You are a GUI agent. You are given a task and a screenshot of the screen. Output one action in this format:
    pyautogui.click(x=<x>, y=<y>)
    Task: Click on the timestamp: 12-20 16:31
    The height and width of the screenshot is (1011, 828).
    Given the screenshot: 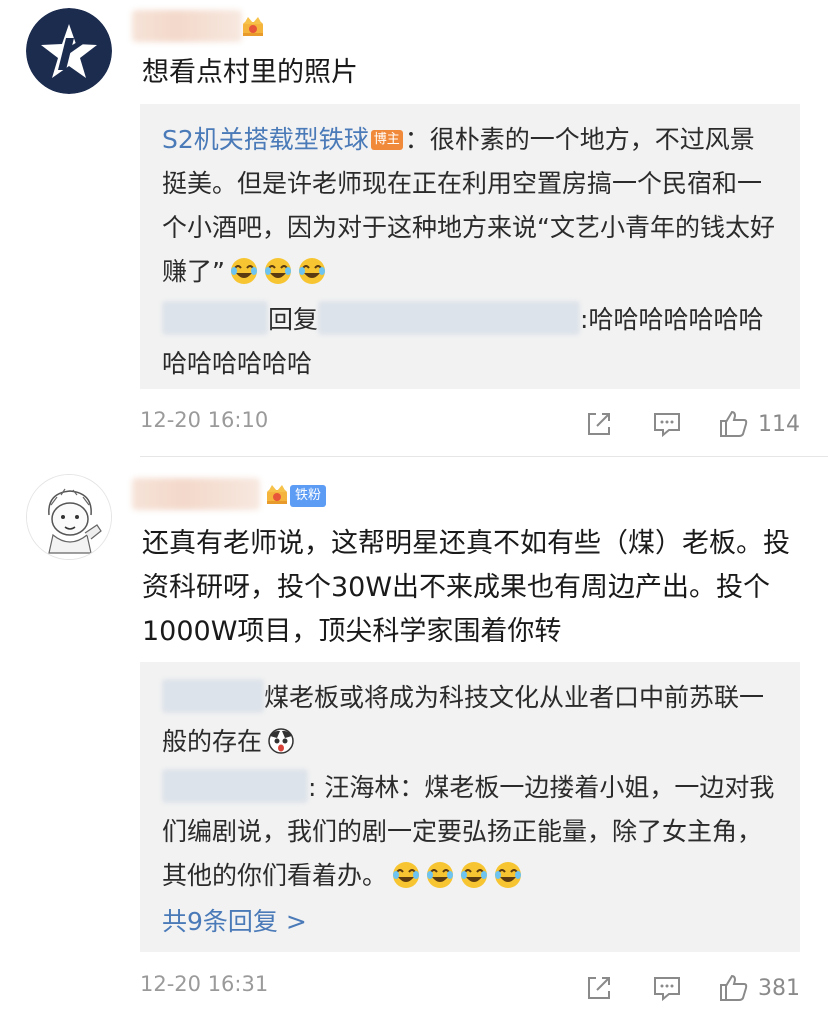 What is the action you would take?
    pyautogui.click(x=204, y=984)
    